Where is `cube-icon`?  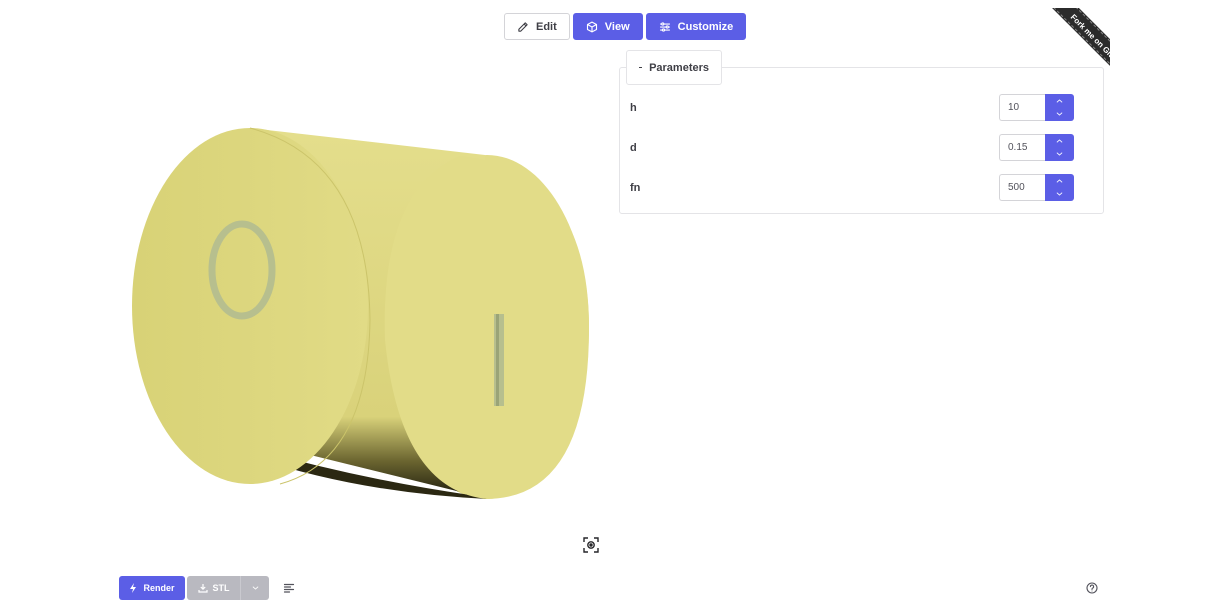 cube-icon is located at coordinates (591, 26).